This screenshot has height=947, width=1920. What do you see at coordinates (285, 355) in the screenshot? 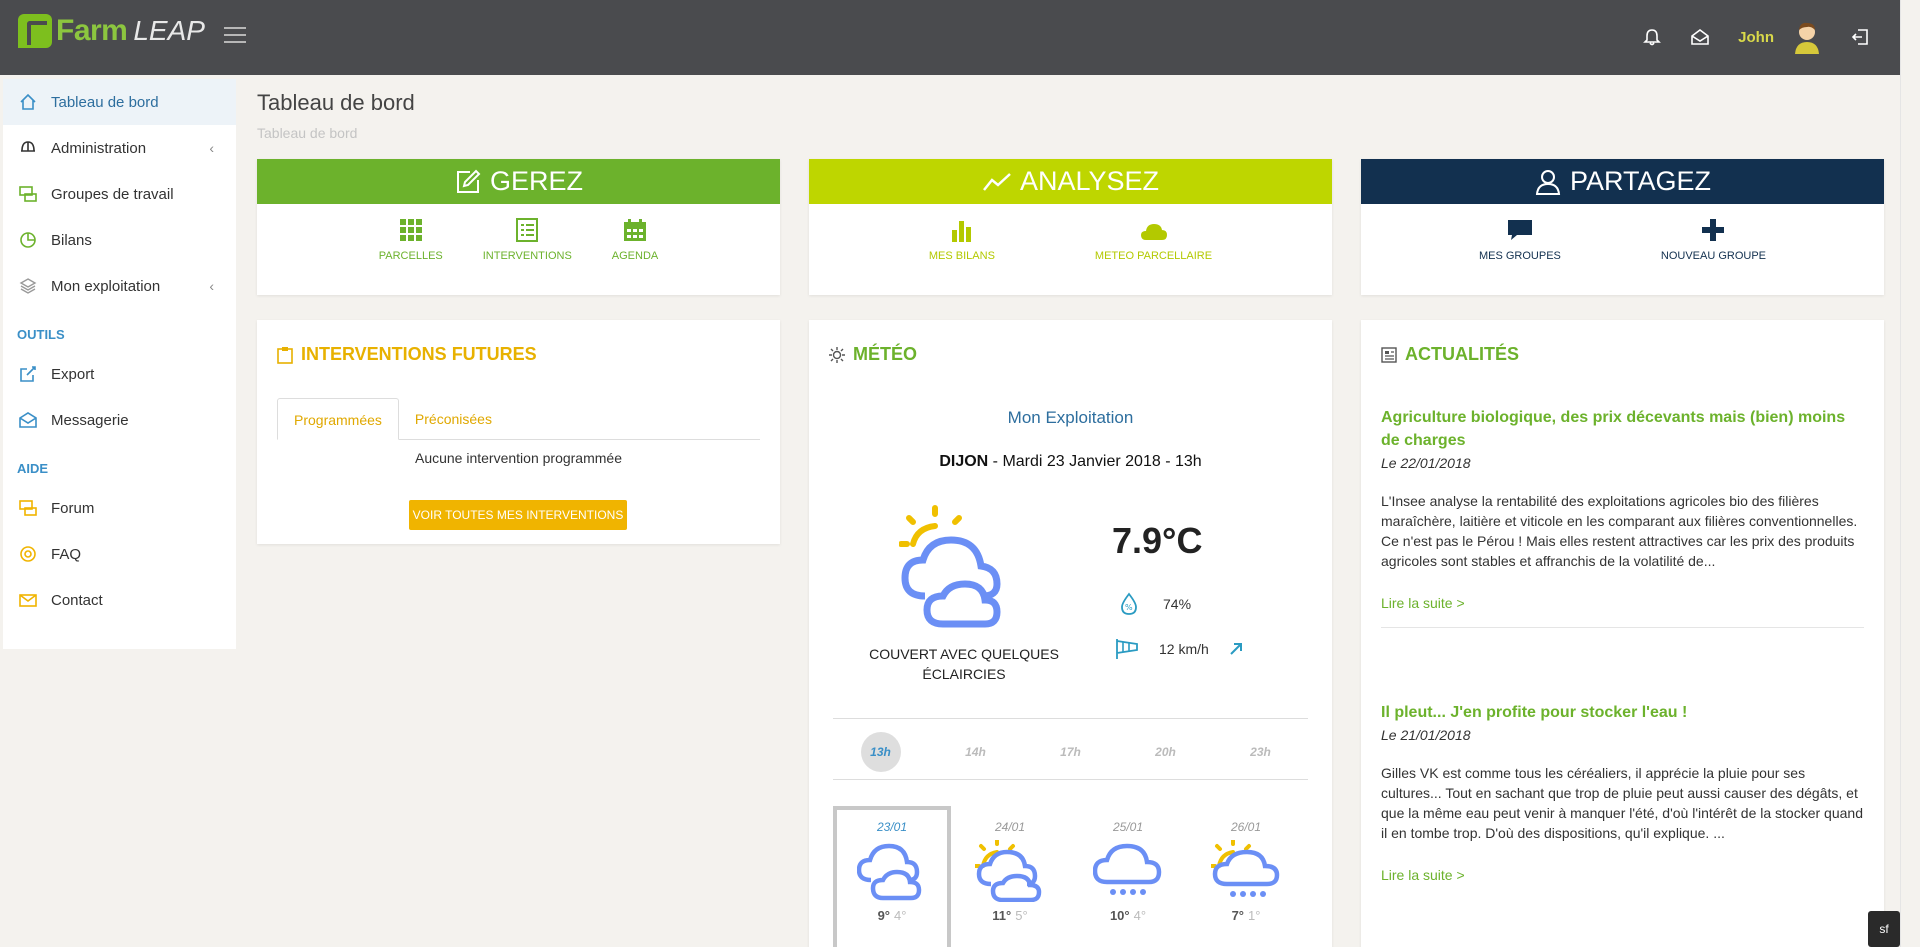
I see `clipboard-icon` at bounding box center [285, 355].